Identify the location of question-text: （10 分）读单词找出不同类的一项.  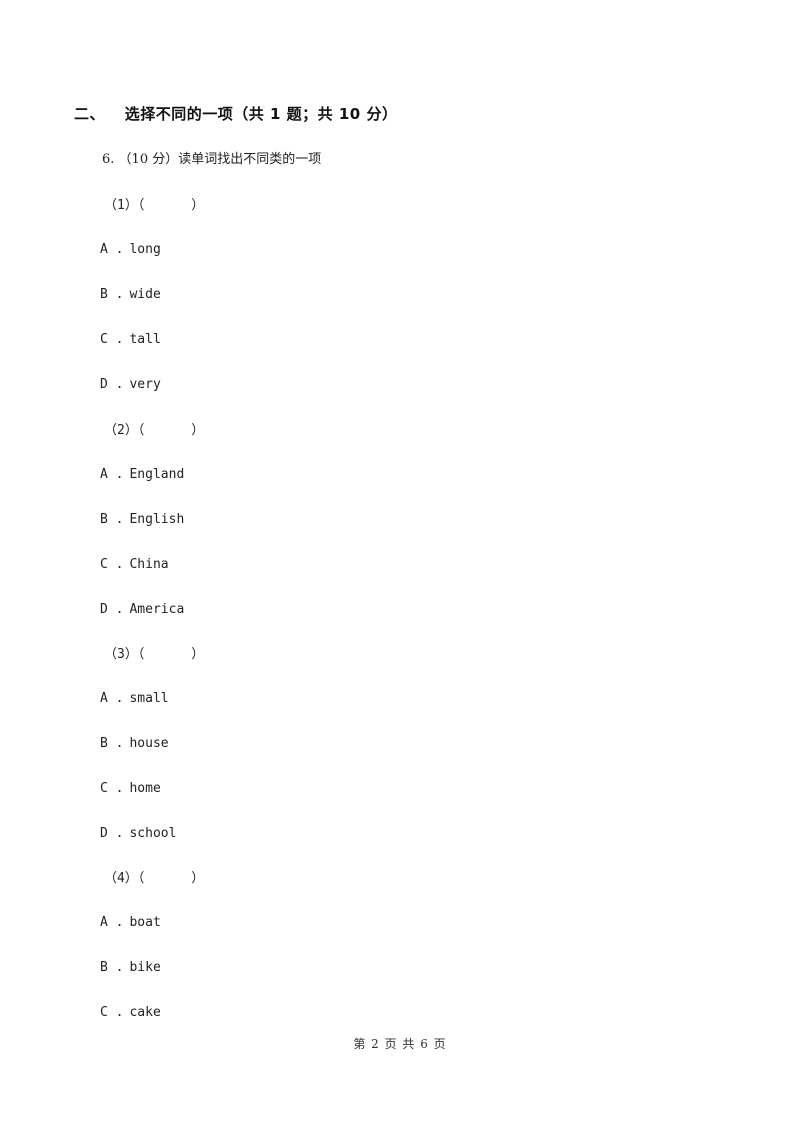
(220, 159).